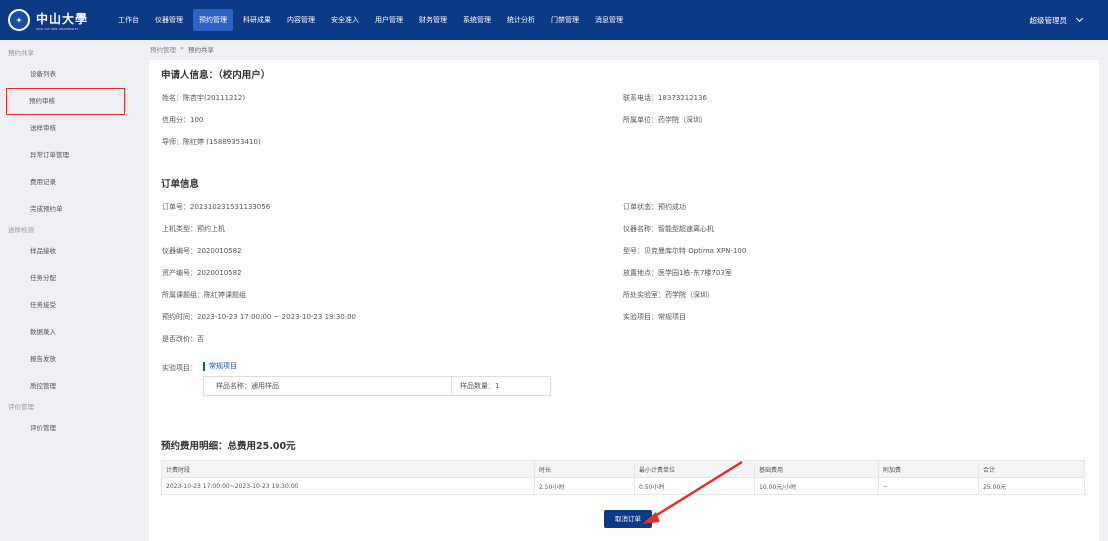 The width and height of the screenshot is (1108, 541). Describe the element at coordinates (213, 20) in the screenshot. I see `nav-reservation-management: 预约管理` at that location.